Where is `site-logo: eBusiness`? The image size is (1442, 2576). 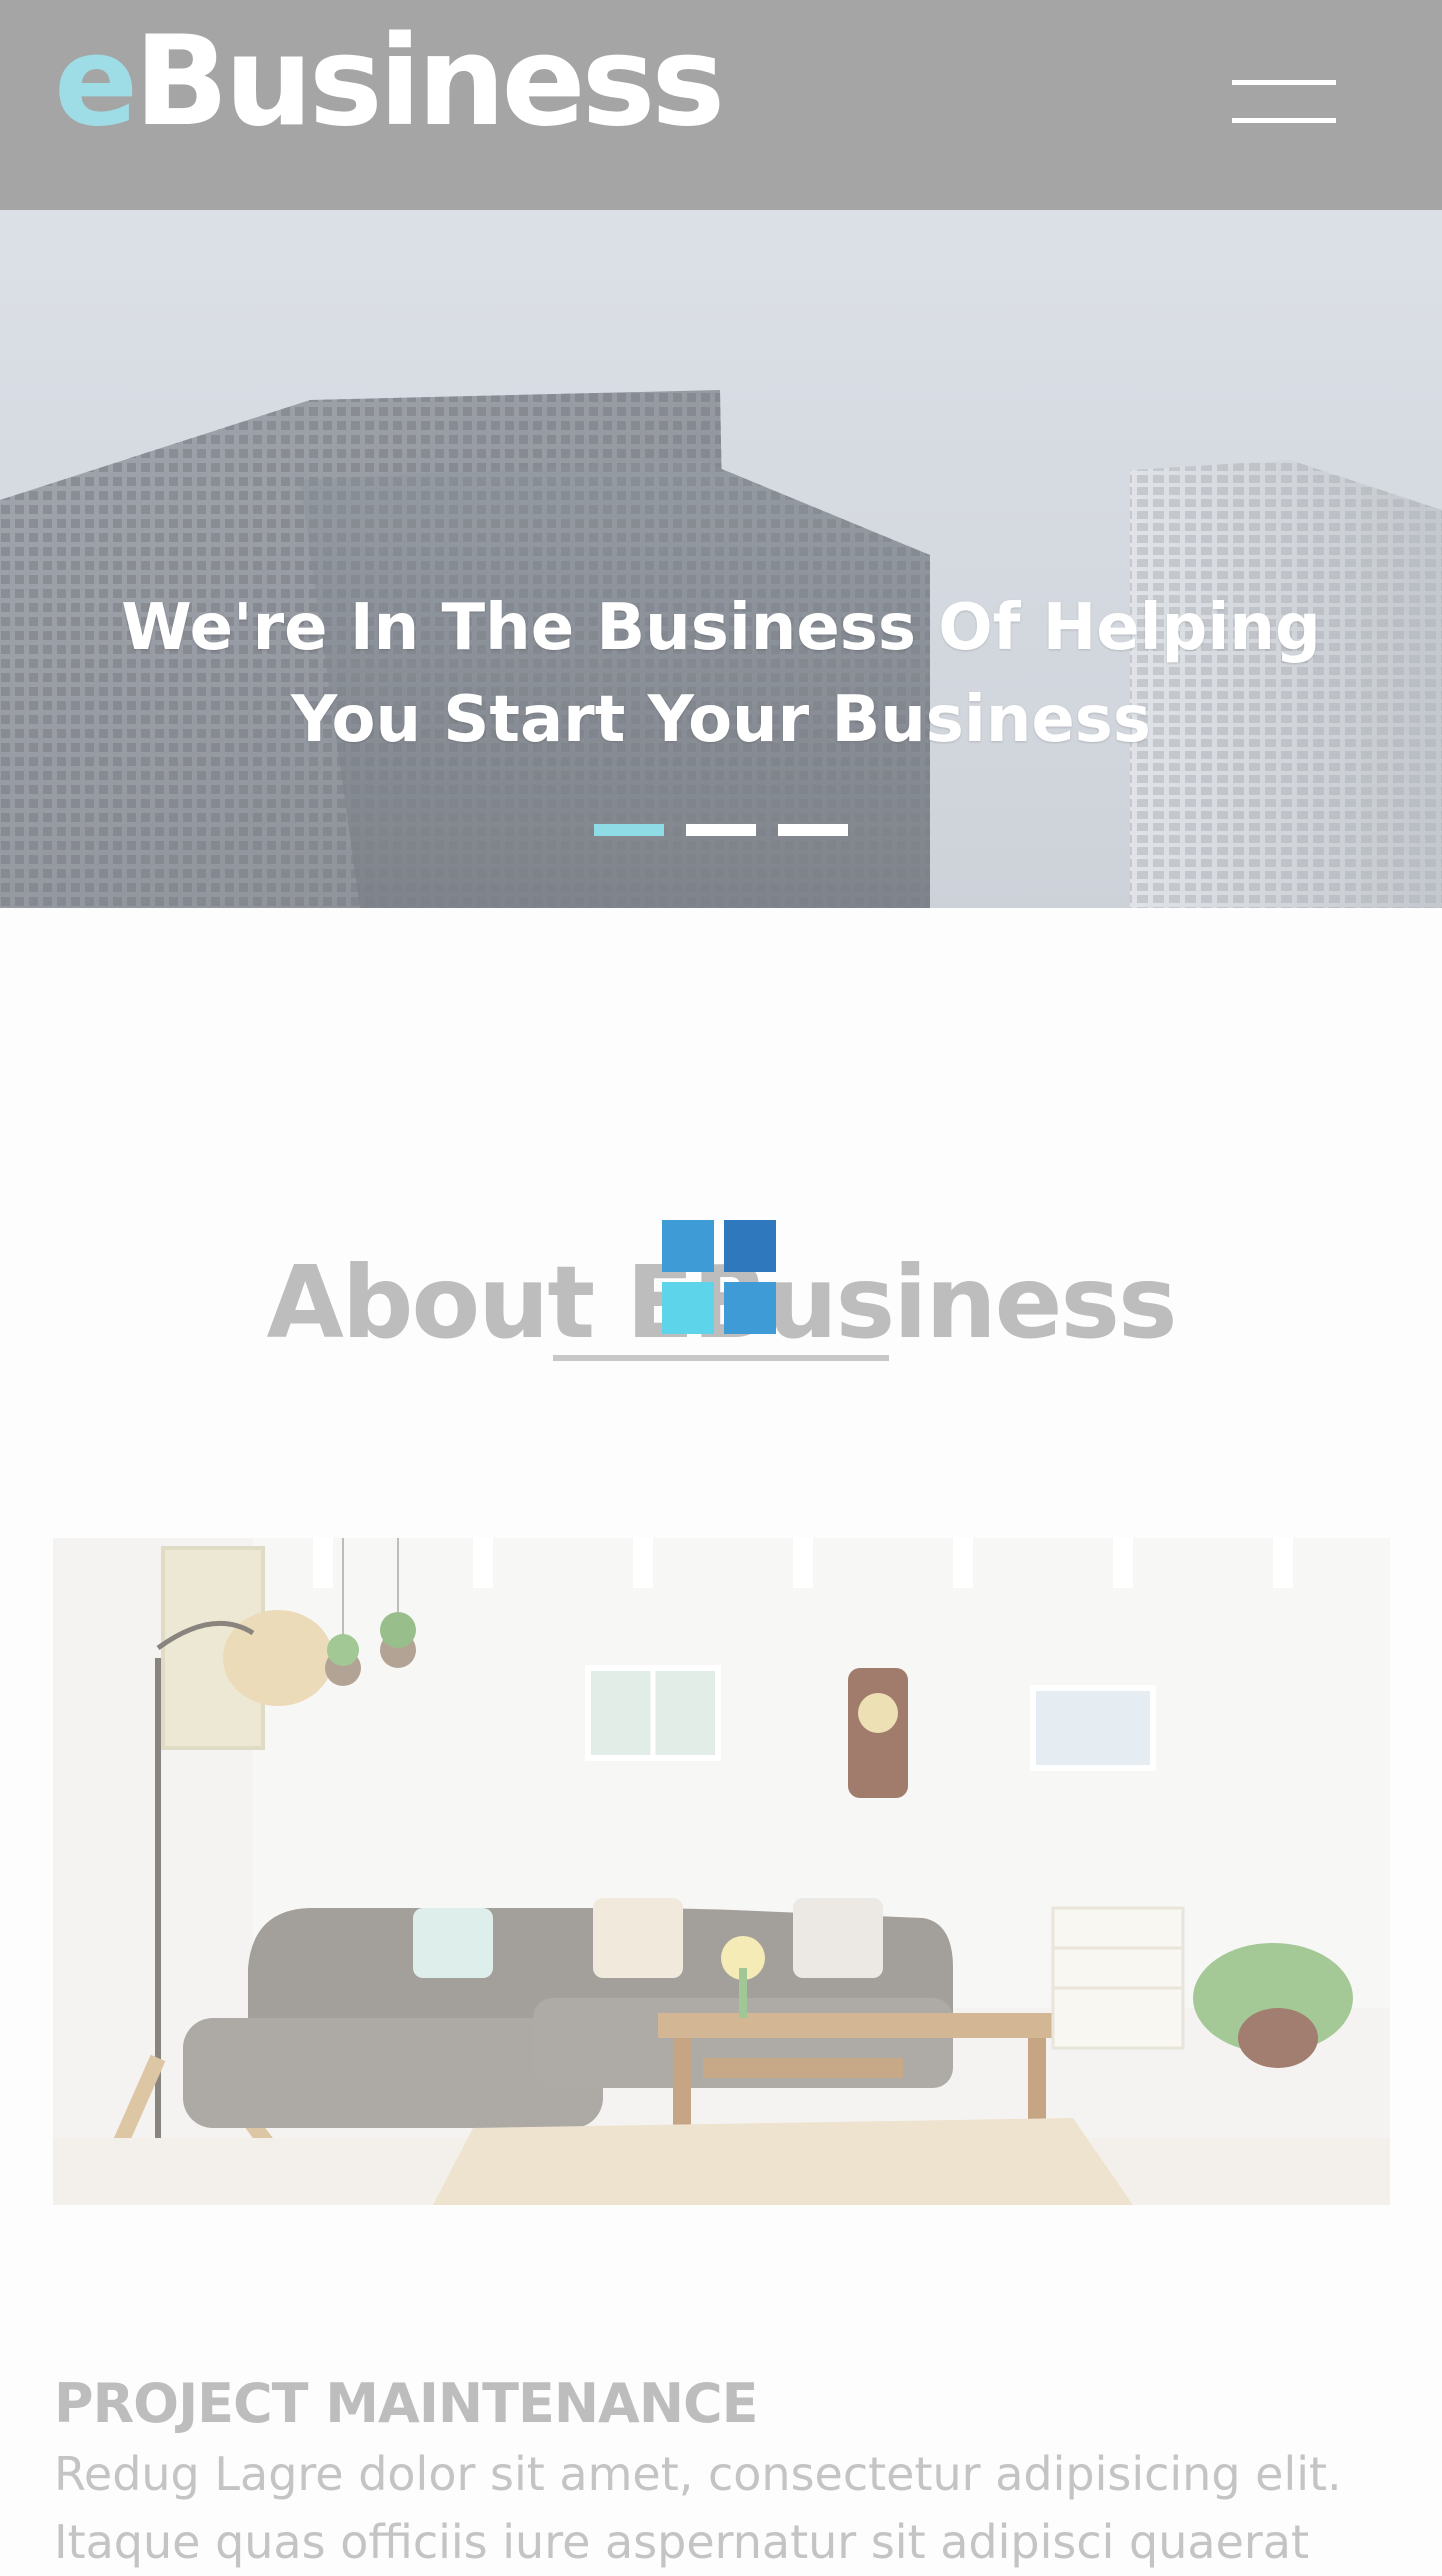 site-logo: eBusiness is located at coordinates (389, 82).